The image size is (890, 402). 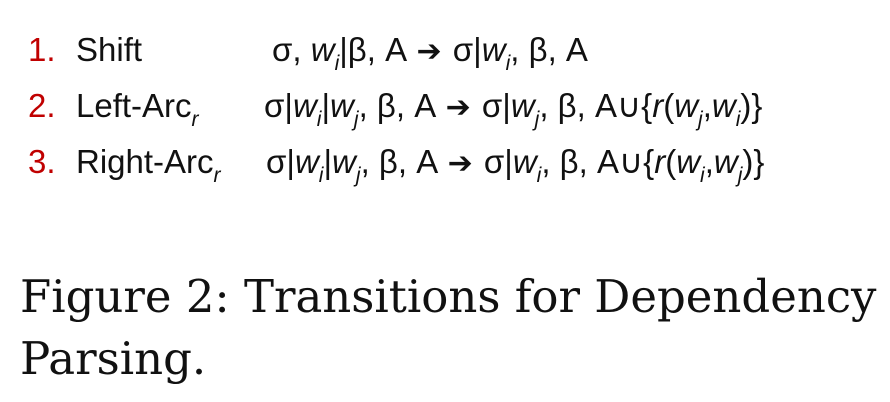 I want to click on rule-name: Shift, so click(x=109, y=52).